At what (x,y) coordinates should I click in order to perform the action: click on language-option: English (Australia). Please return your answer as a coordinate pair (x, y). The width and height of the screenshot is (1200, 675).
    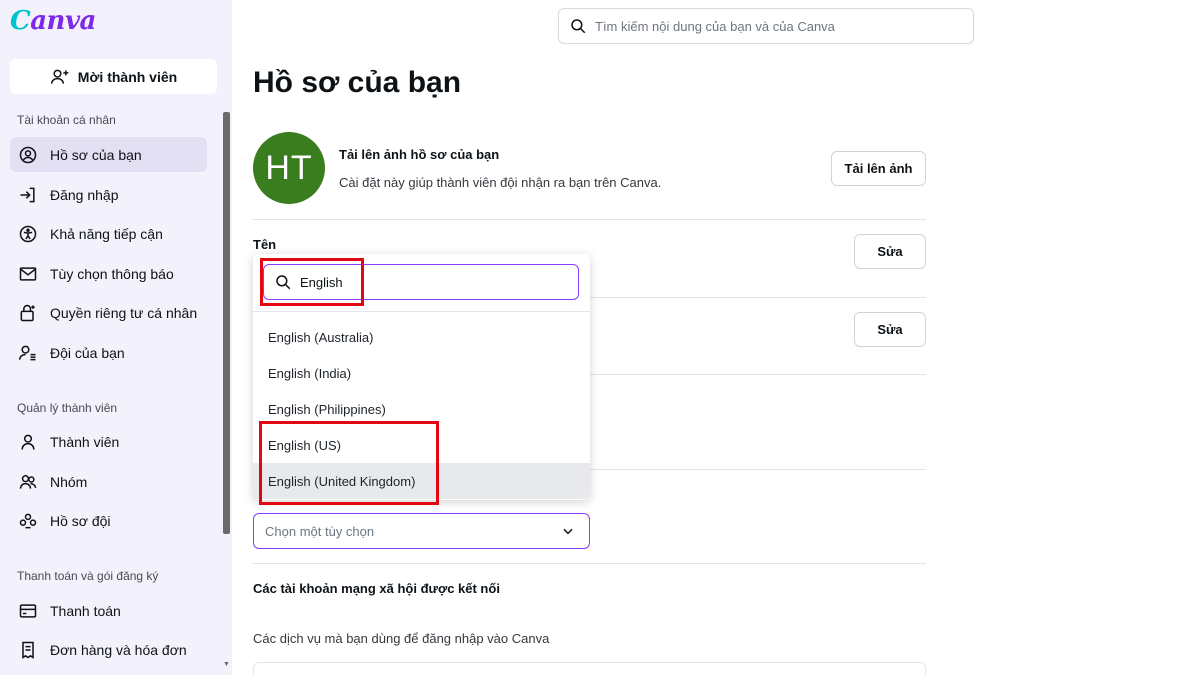
    Looking at the image, I should click on (421, 337).